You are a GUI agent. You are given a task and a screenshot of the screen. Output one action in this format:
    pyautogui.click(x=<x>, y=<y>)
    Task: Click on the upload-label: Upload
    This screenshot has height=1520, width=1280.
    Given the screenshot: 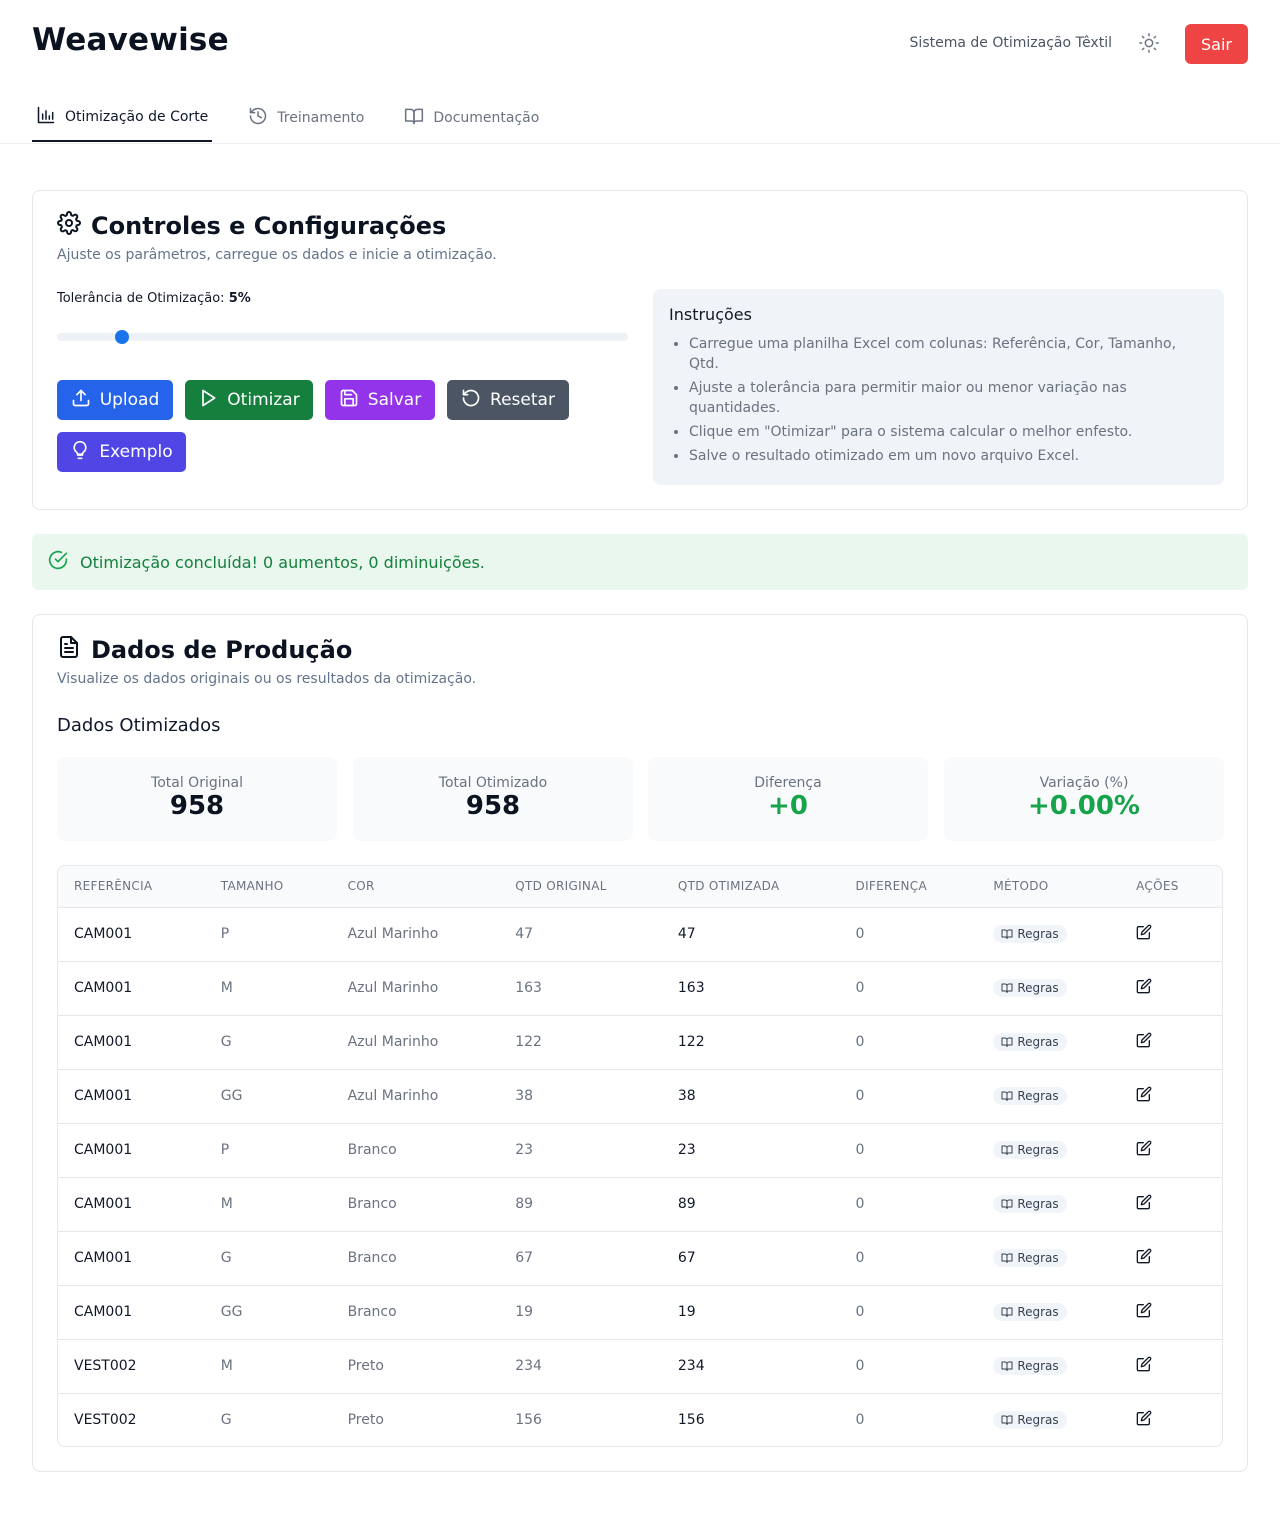 What is the action you would take?
    pyautogui.click(x=129, y=400)
    